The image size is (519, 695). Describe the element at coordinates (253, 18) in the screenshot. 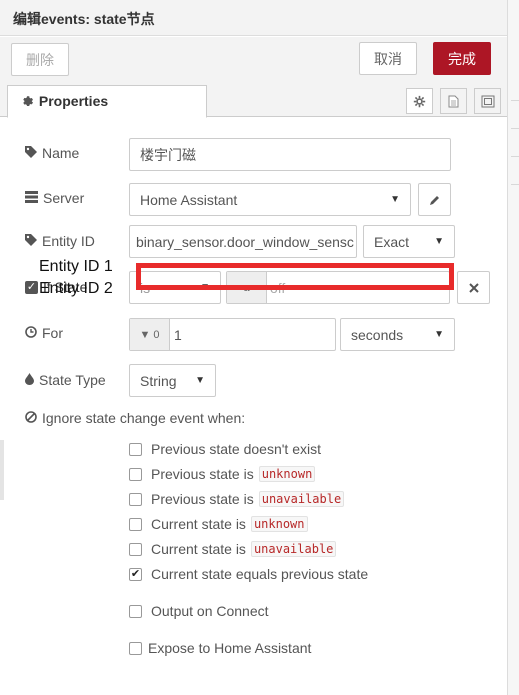

I see `editor-title: 编辑events: state节点` at that location.